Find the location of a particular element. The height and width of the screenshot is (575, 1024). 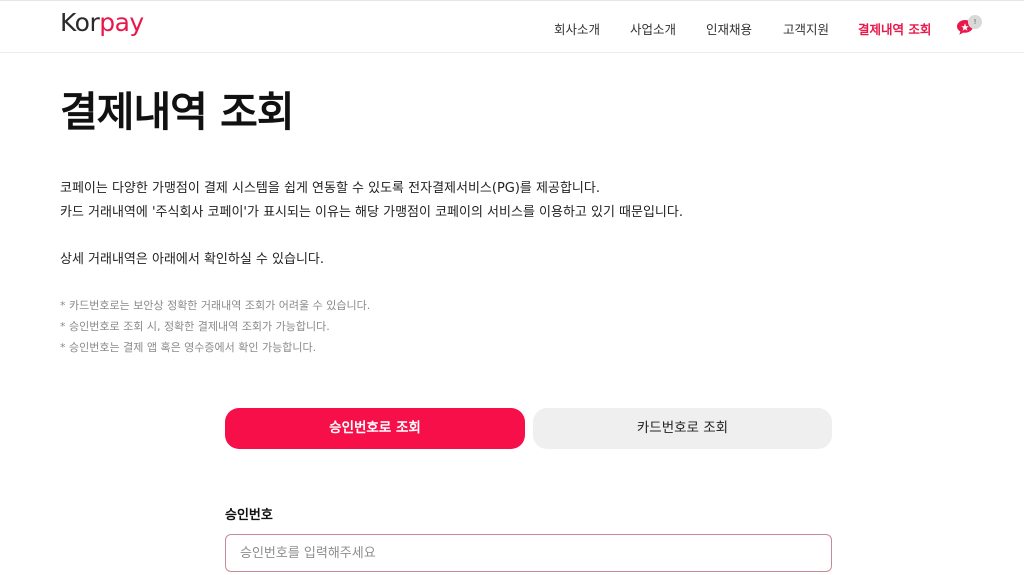

chat-badge: ! is located at coordinates (975, 22).